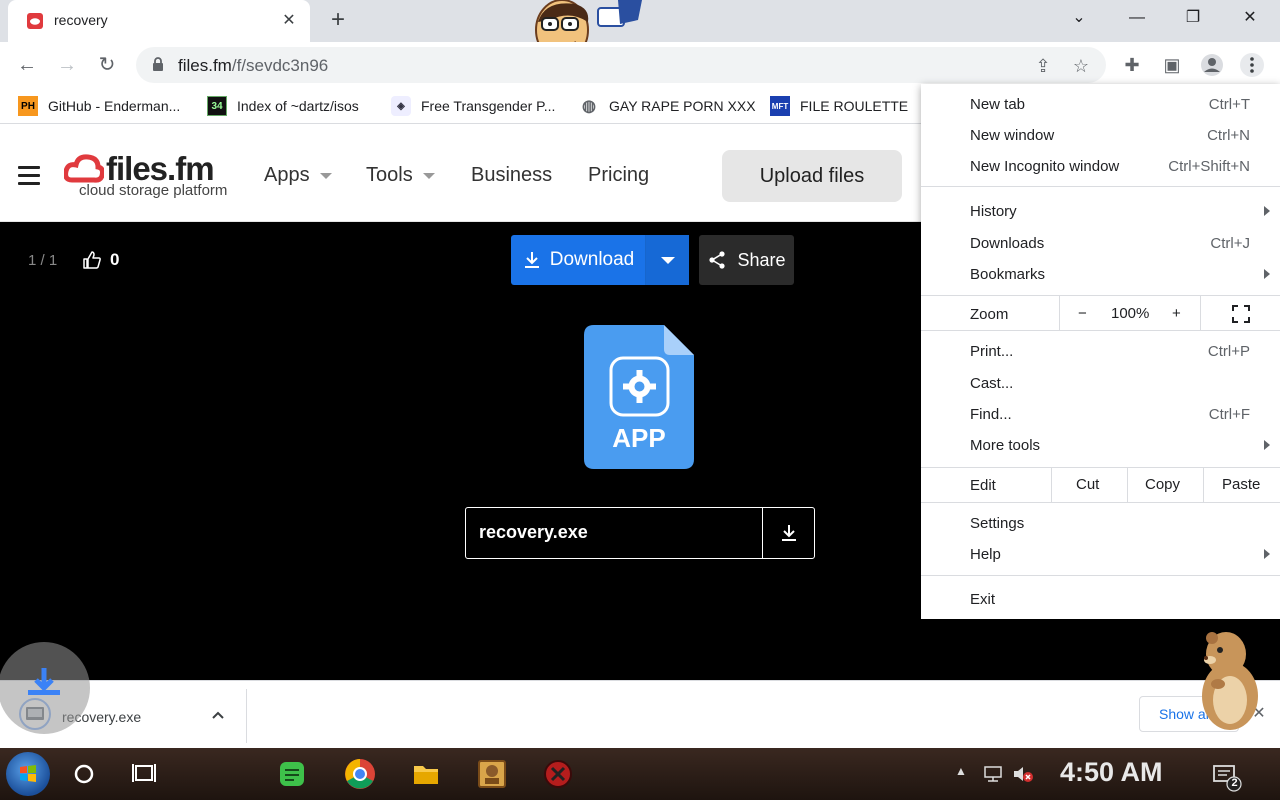 This screenshot has width=1280, height=800. Describe the element at coordinates (1100, 275) in the screenshot. I see `menu-bookmarks: Bookmarks` at that location.